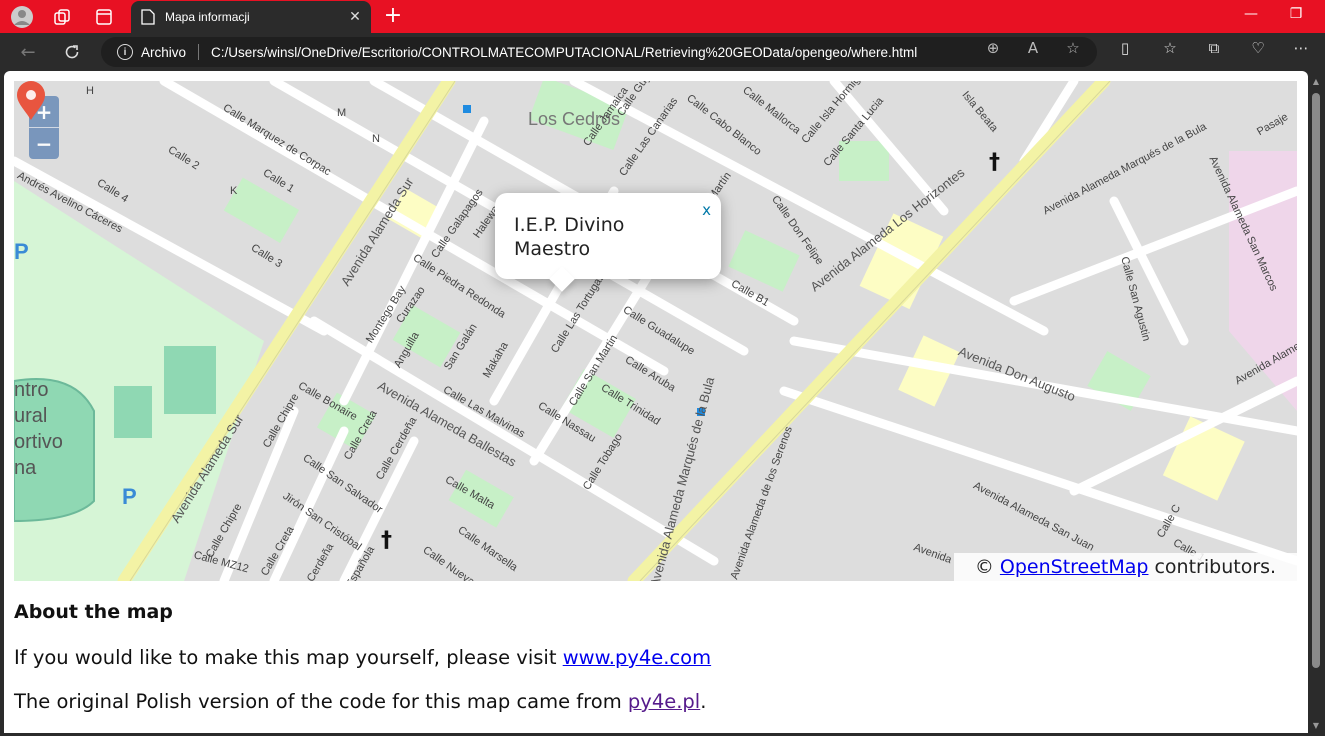 The width and height of the screenshot is (1325, 736). I want to click on attribution-suffix: contributors., so click(1215, 567).